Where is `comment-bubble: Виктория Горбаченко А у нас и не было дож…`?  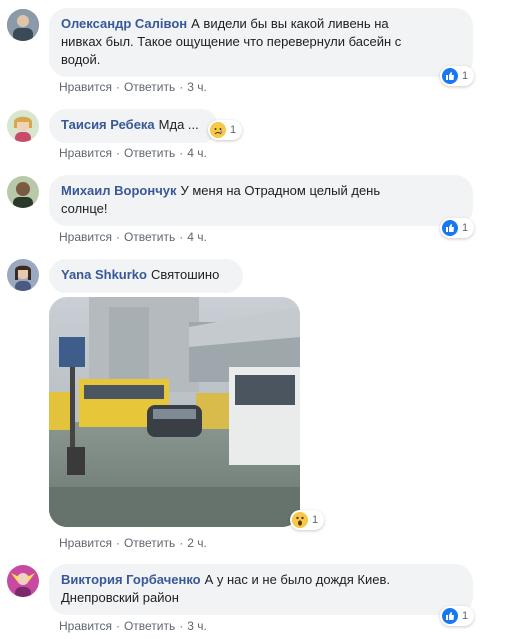 comment-bubble: Виктория Горбаченко А у нас и не было дож… is located at coordinates (261, 589).